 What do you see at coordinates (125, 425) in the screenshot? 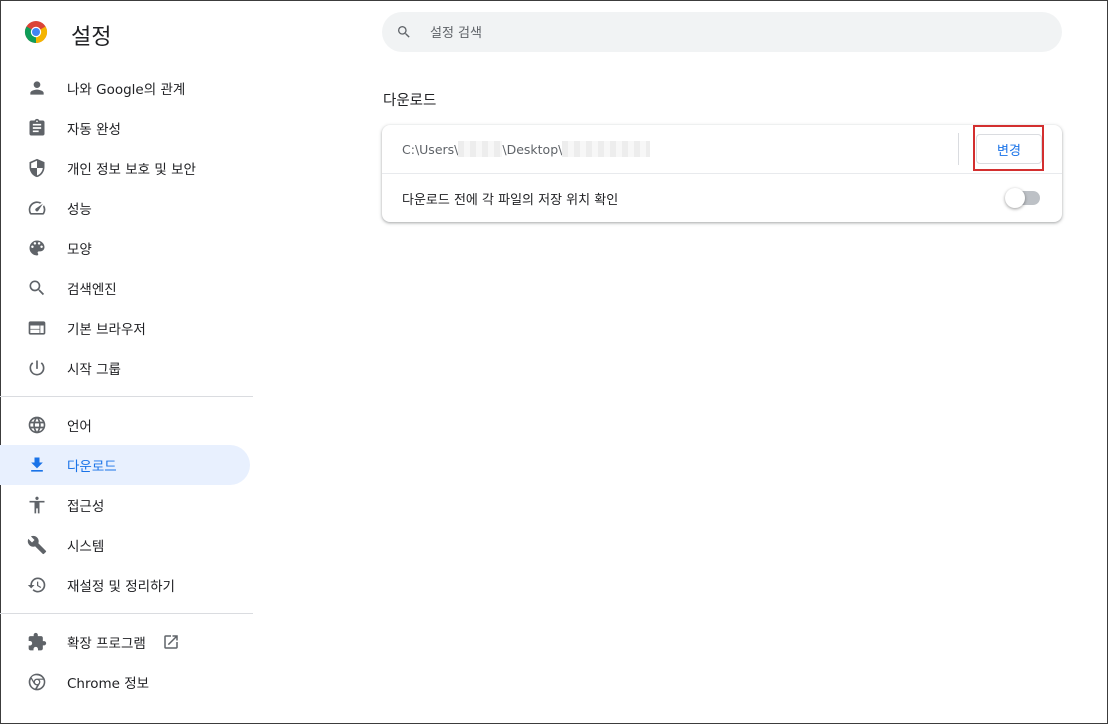
I see `sidebar-item-languages: 언어` at bounding box center [125, 425].